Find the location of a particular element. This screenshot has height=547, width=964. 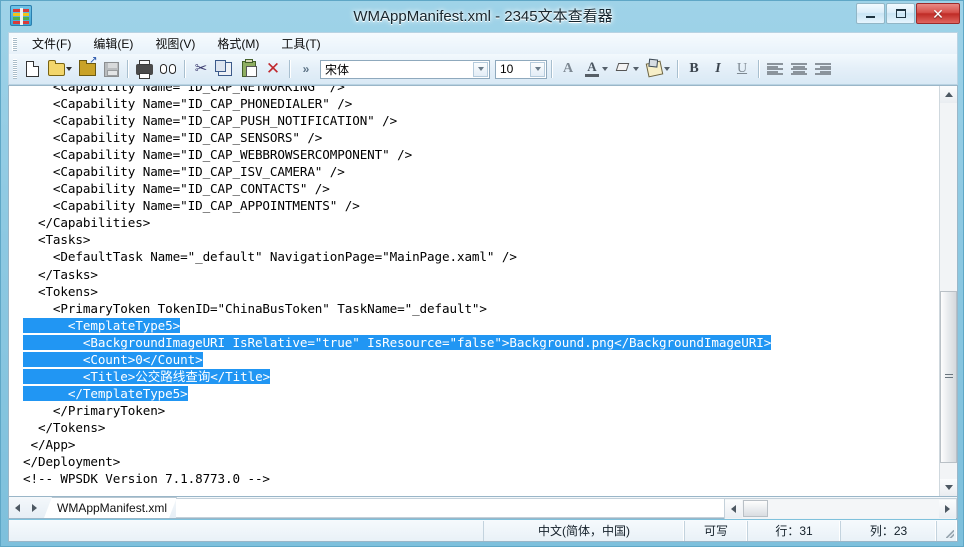

title-bar: WMAppManifest.xml - 2345文本查看器 ✕ is located at coordinates (482, 16).